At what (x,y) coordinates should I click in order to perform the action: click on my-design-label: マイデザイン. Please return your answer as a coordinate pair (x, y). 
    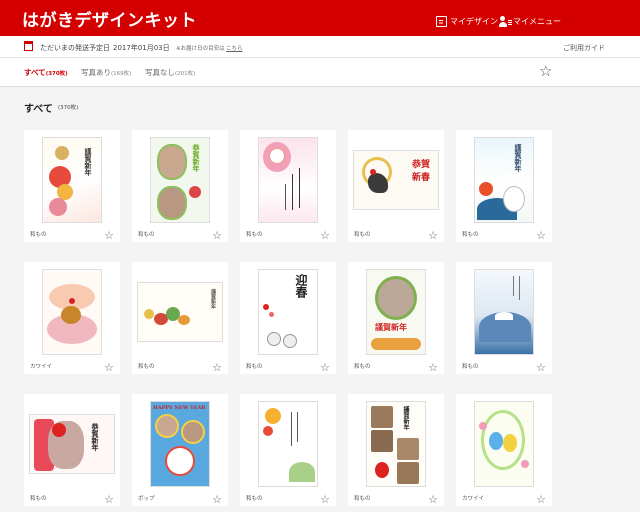
    Looking at the image, I should click on (474, 21).